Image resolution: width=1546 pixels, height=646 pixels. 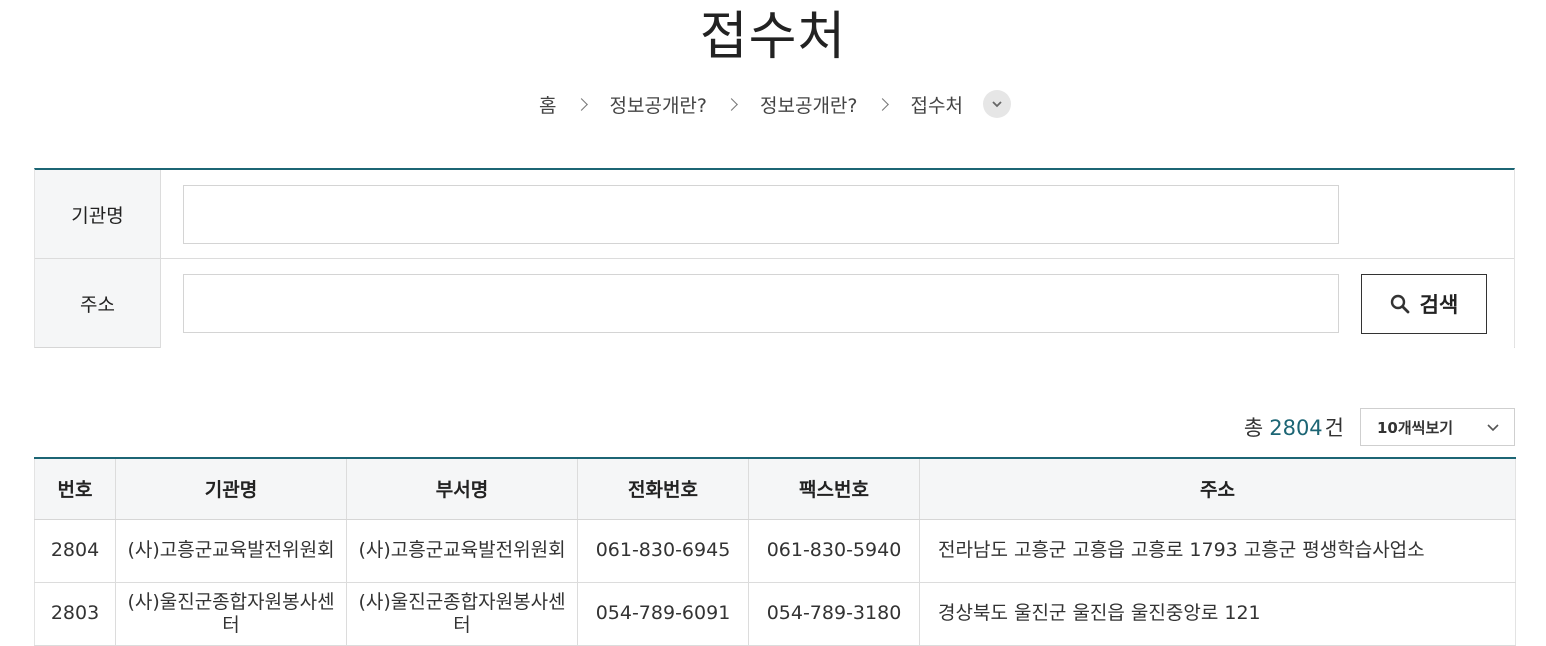 I want to click on col-header-dept: 부서명, so click(x=462, y=489).